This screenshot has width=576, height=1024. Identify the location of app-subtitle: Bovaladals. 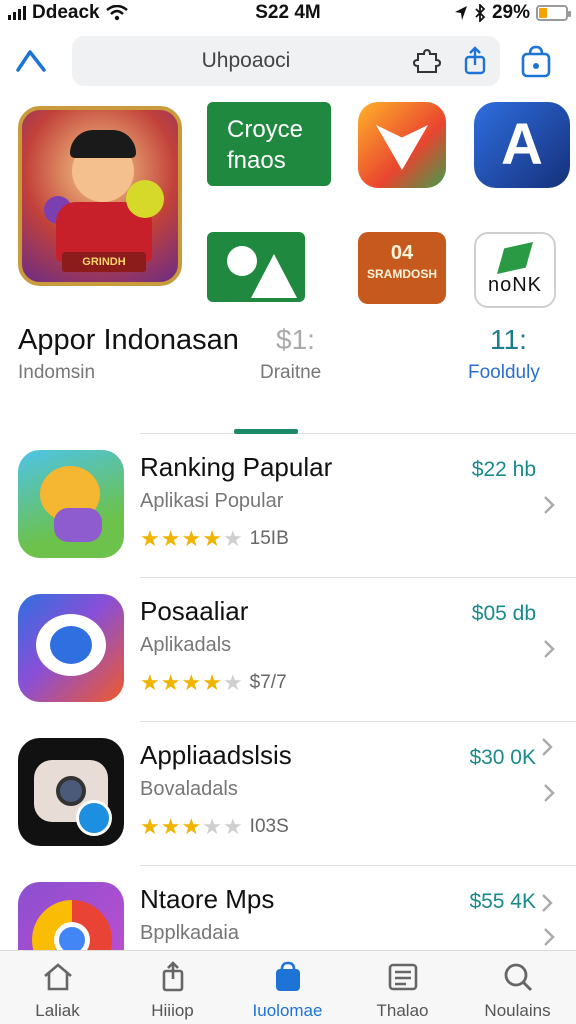
(189, 789).